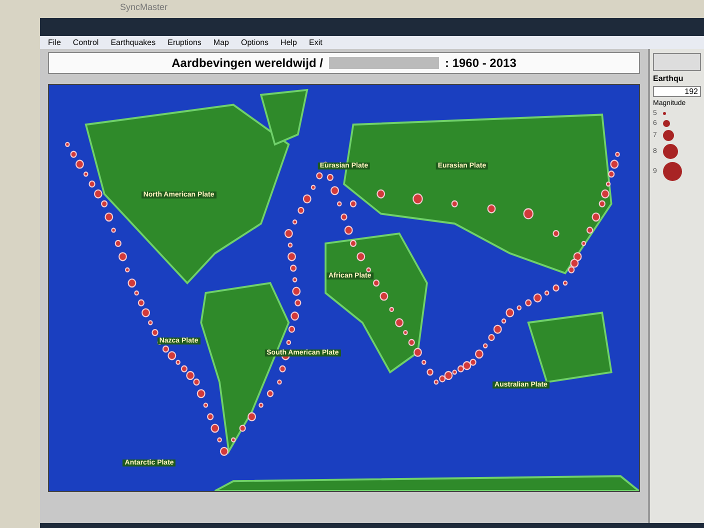  I want to click on monitor-brand-label: SyncMaster, so click(144, 7).